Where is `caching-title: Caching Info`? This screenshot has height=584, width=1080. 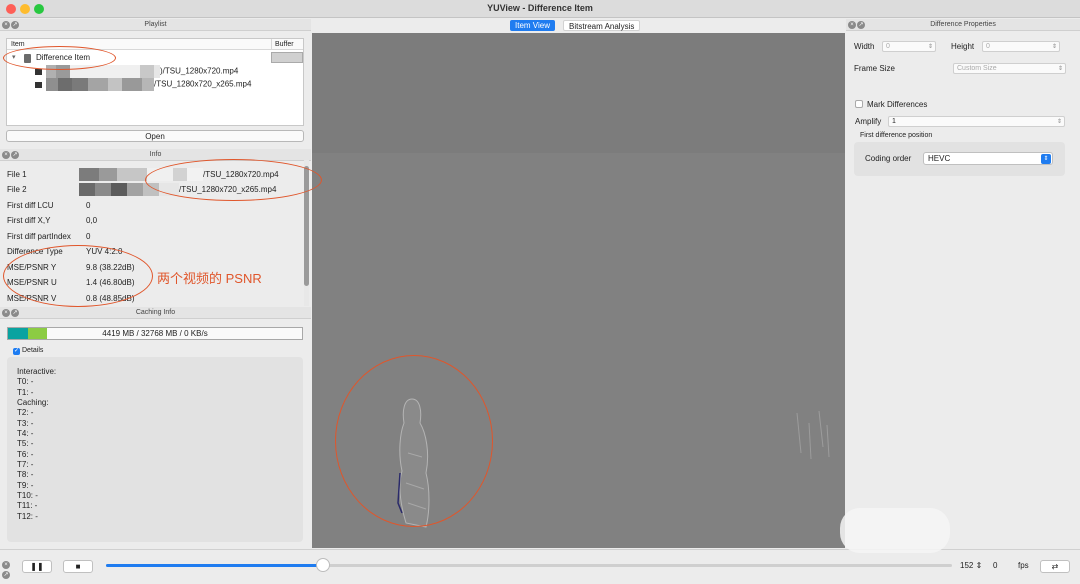 caching-title: Caching Info is located at coordinates (155, 312).